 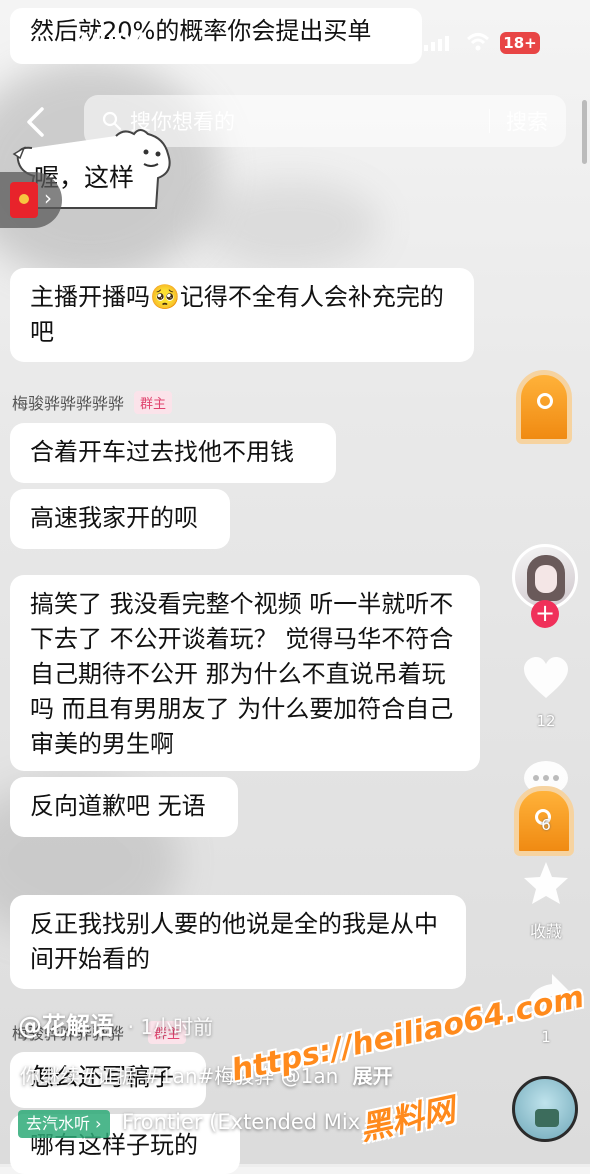 I want to click on crying-face-emoji: 🥺, so click(x=165, y=297).